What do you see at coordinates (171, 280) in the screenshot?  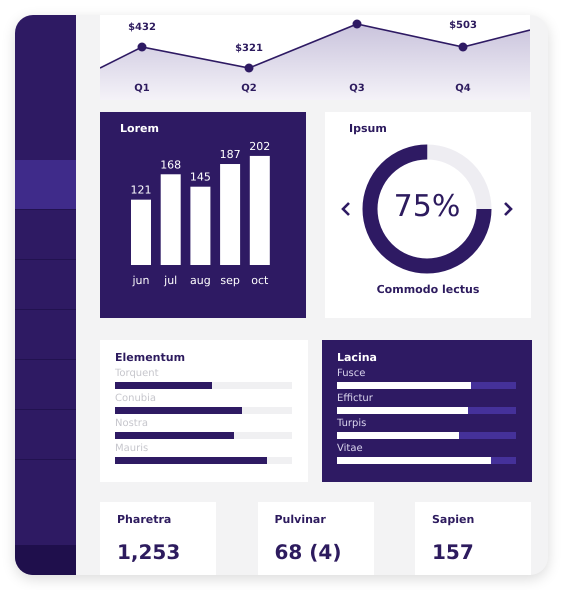 I see `bar-category: jul` at bounding box center [171, 280].